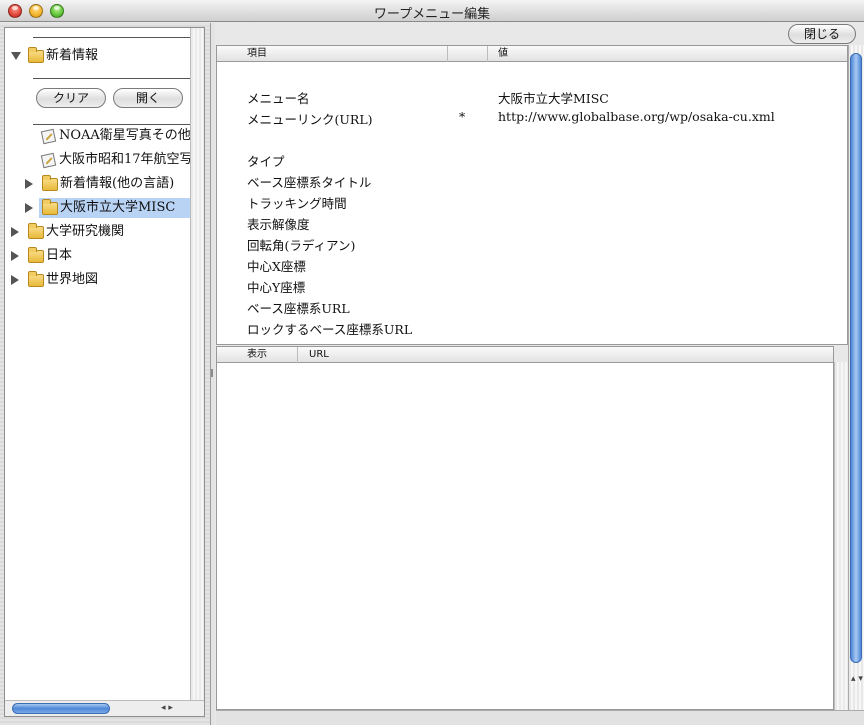  Describe the element at coordinates (176, 708) in the screenshot. I see `scroll-arrow-buttons: ◂ ▸` at that location.